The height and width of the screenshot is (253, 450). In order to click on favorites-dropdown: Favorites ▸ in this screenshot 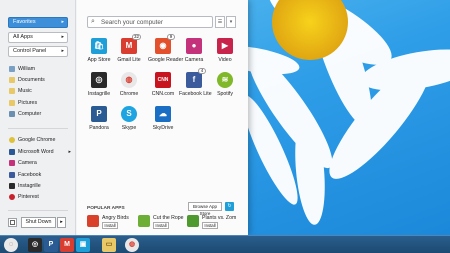, I will do `click(38, 22)`.